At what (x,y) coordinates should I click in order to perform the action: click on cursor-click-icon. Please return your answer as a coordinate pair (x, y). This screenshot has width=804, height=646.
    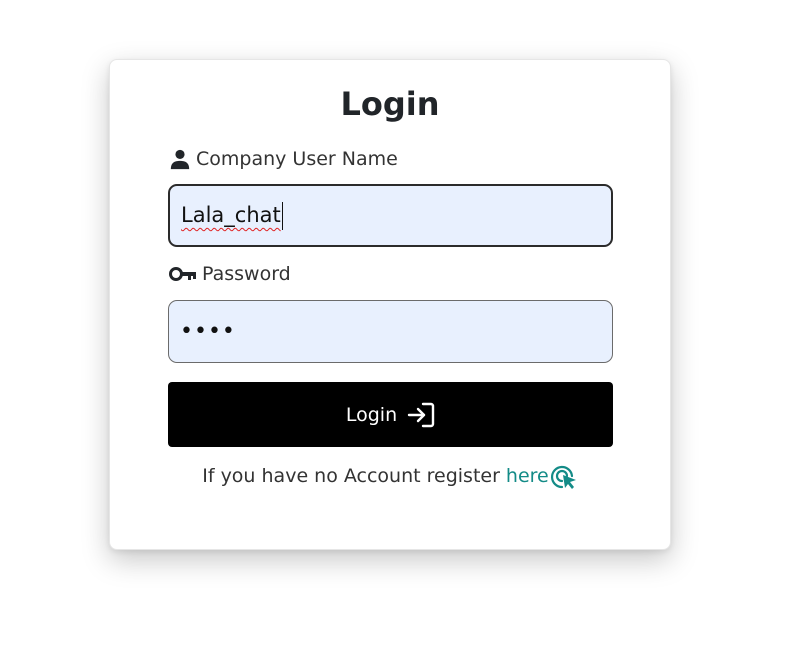
    Looking at the image, I should click on (564, 477).